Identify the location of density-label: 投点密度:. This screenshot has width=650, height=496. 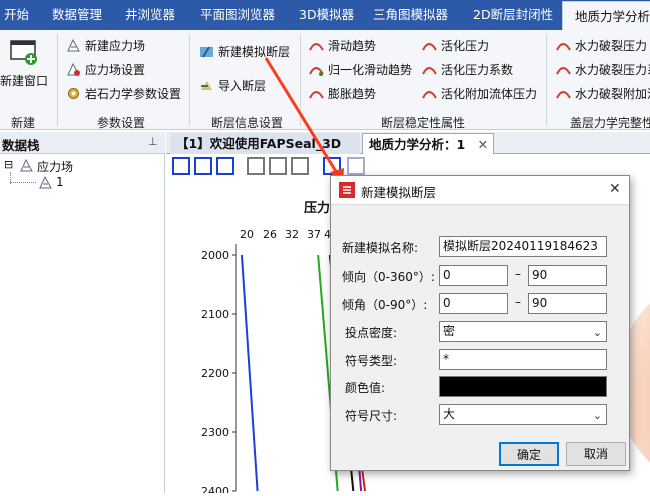
(371, 333).